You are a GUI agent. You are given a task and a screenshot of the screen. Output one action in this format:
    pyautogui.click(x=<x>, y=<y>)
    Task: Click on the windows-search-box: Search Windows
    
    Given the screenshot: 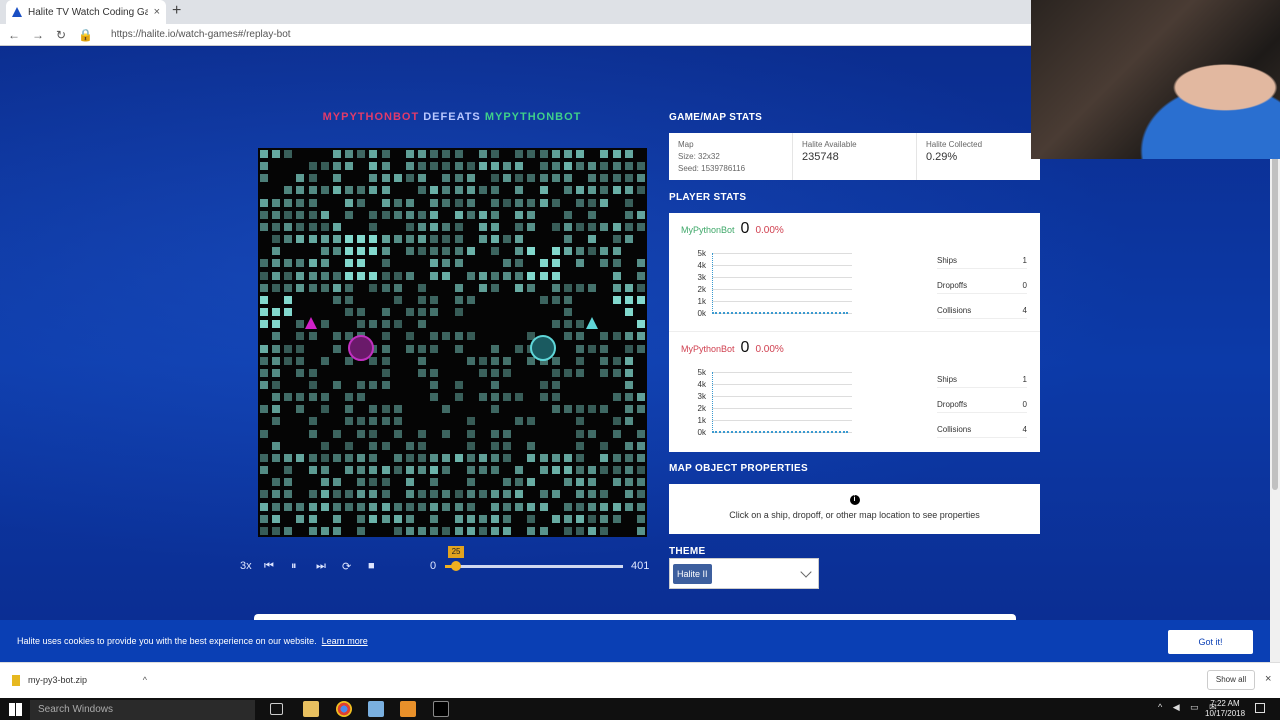 What is the action you would take?
    pyautogui.click(x=142, y=710)
    